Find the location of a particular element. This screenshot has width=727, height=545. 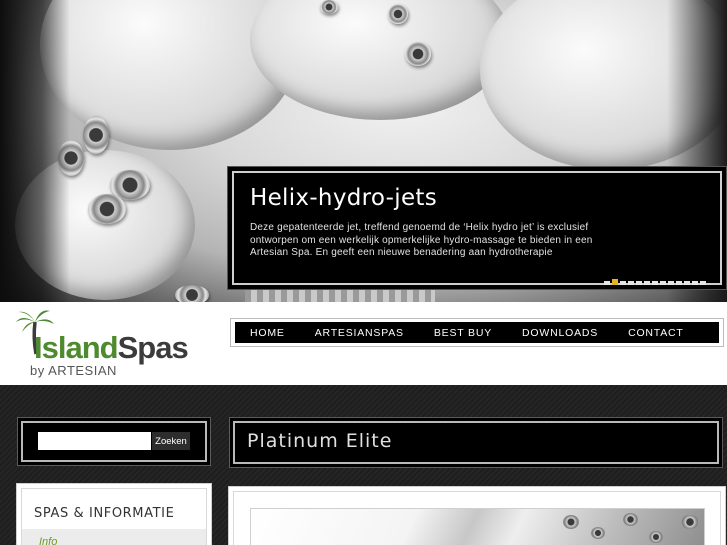

spa-seat-image is located at coordinates (380, 60).